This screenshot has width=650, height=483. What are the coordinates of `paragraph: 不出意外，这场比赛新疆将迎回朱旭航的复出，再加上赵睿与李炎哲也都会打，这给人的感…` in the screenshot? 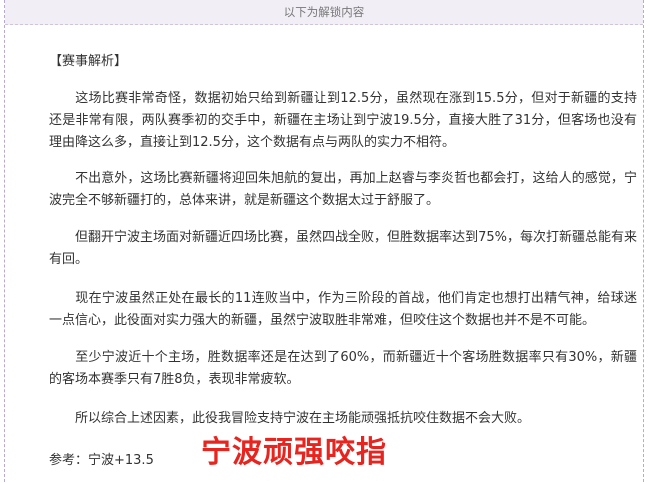 It's located at (343, 189).